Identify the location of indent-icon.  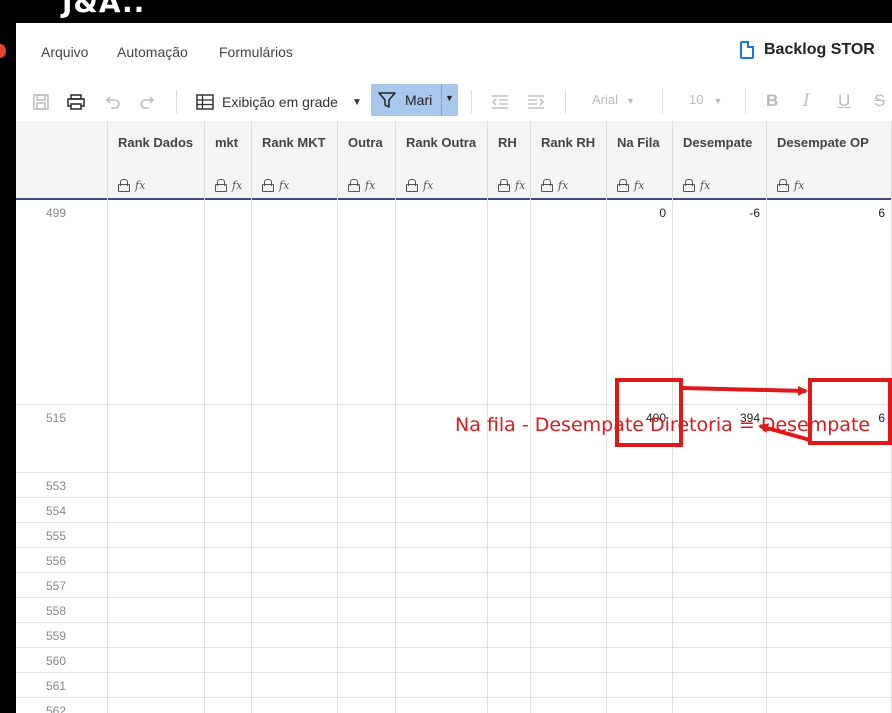
(536, 102).